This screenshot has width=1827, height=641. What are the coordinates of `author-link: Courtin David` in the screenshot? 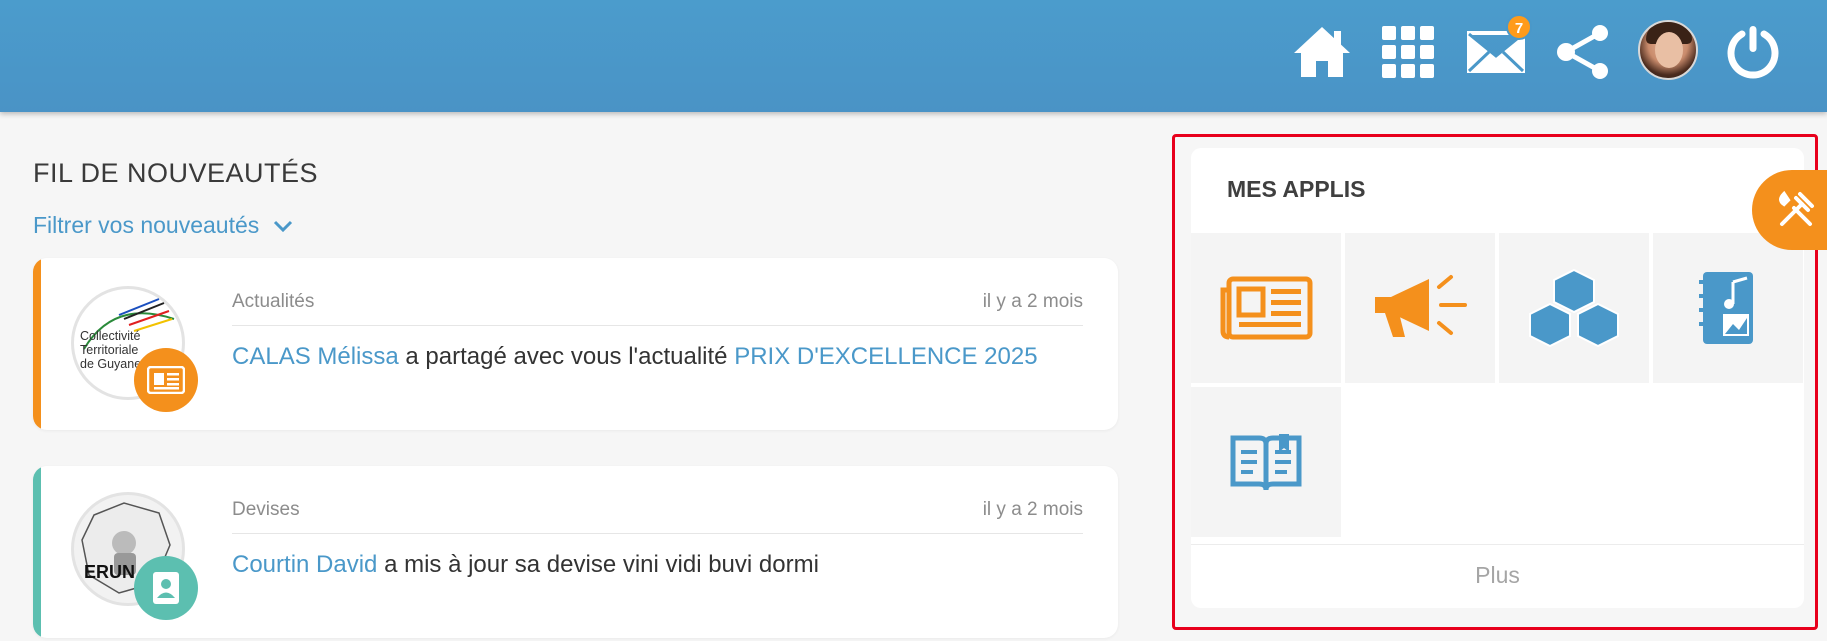 It's located at (304, 564).